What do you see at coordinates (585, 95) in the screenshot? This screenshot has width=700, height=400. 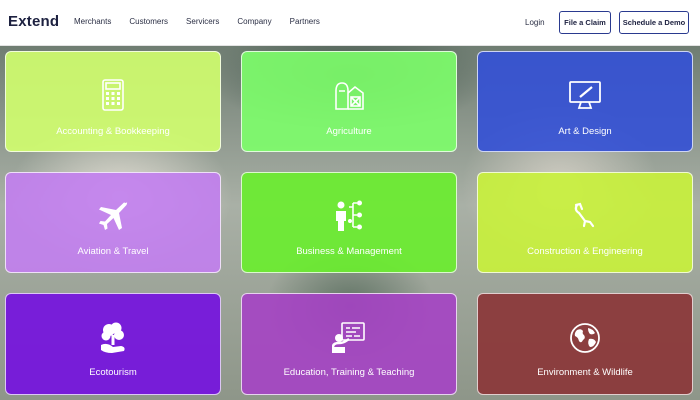 I see `monitor-icon` at bounding box center [585, 95].